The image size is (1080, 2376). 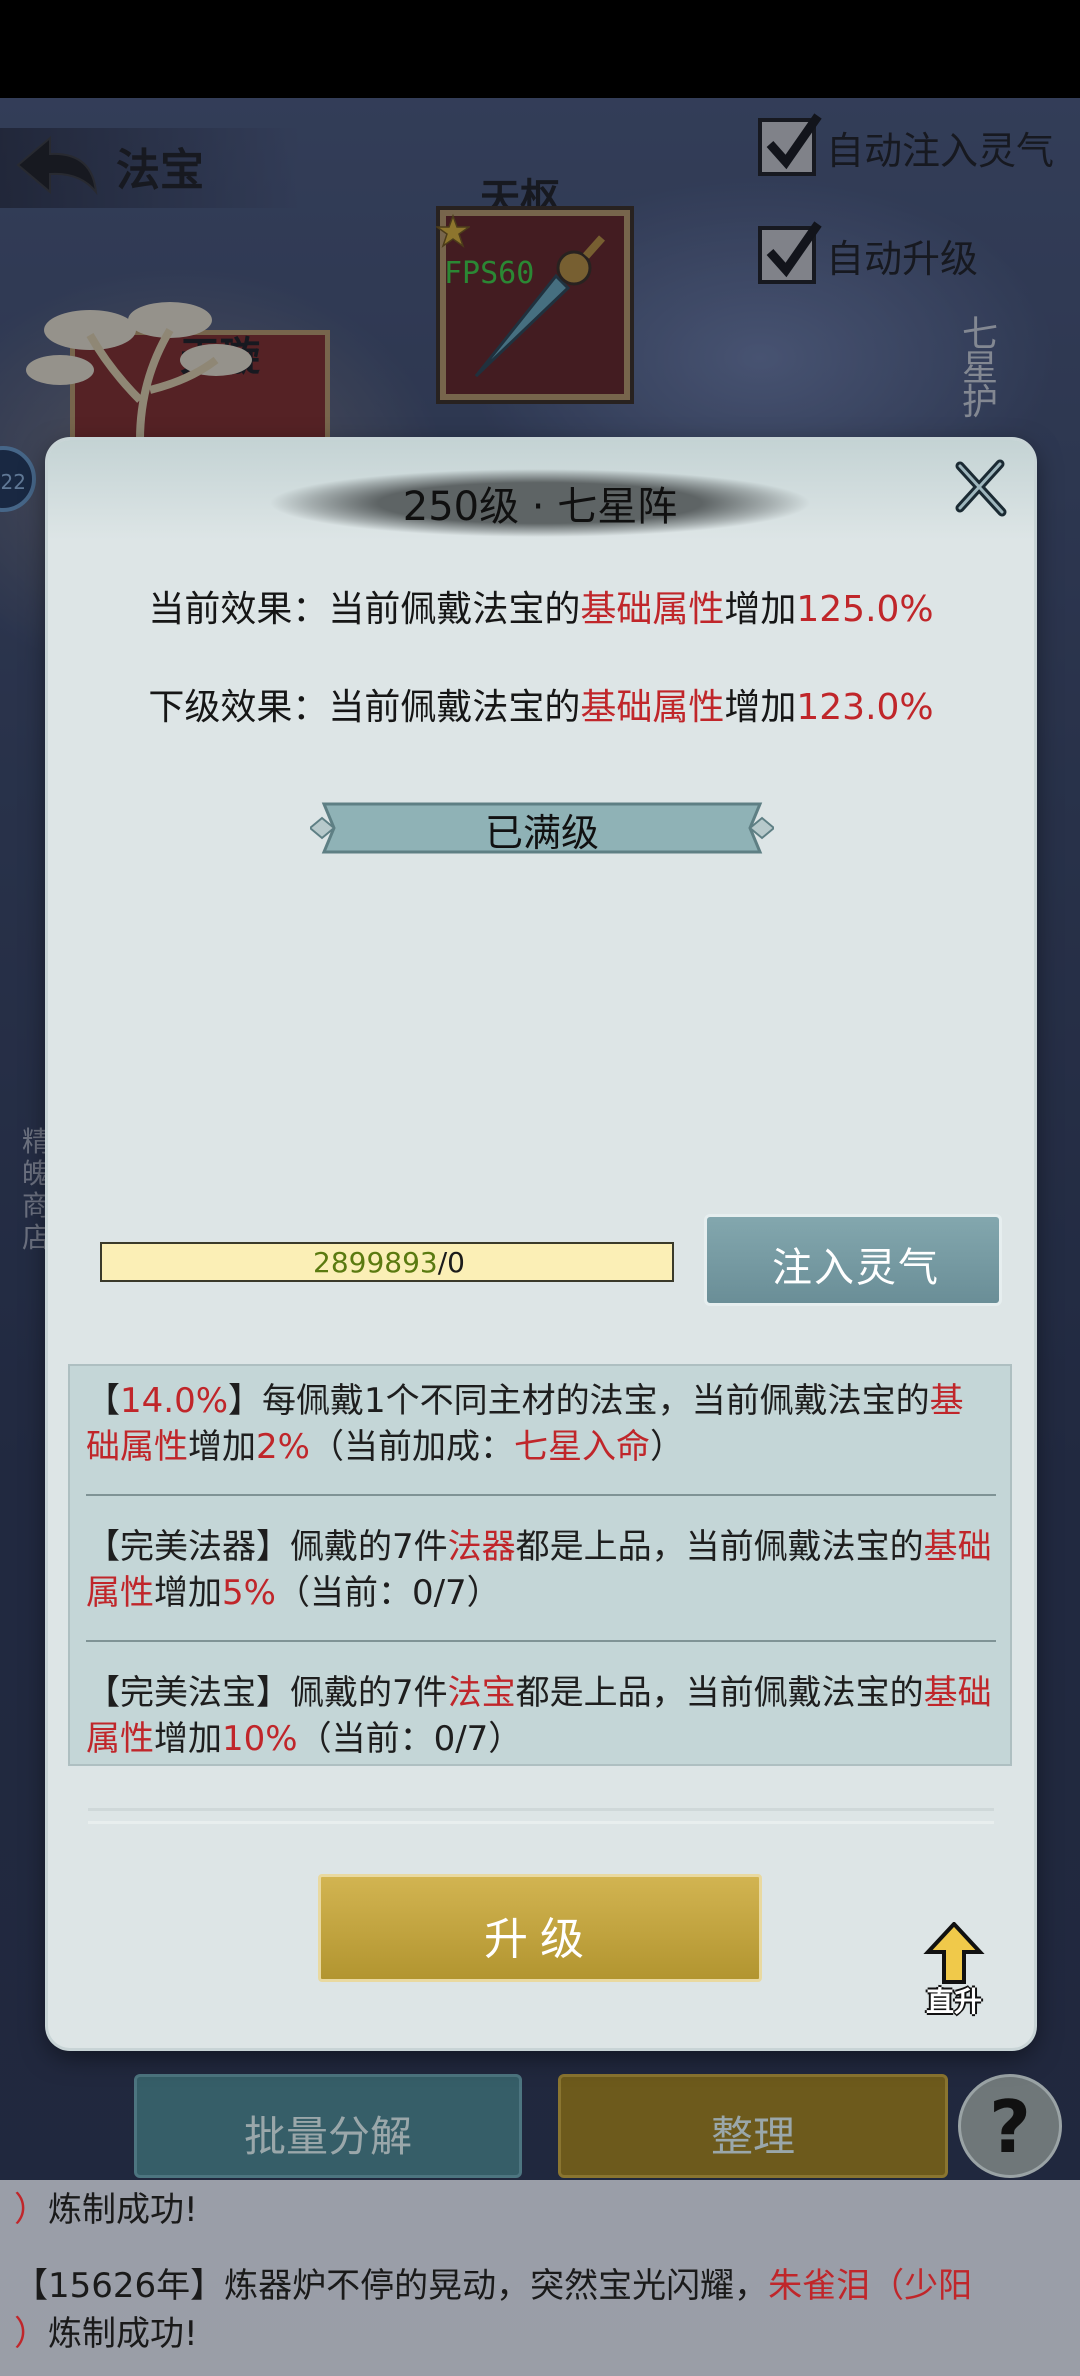 What do you see at coordinates (579, 1401) in the screenshot?
I see `bonus-text: 】每佩戴1个不同主材的法宝，当前佩戴法宝的` at bounding box center [579, 1401].